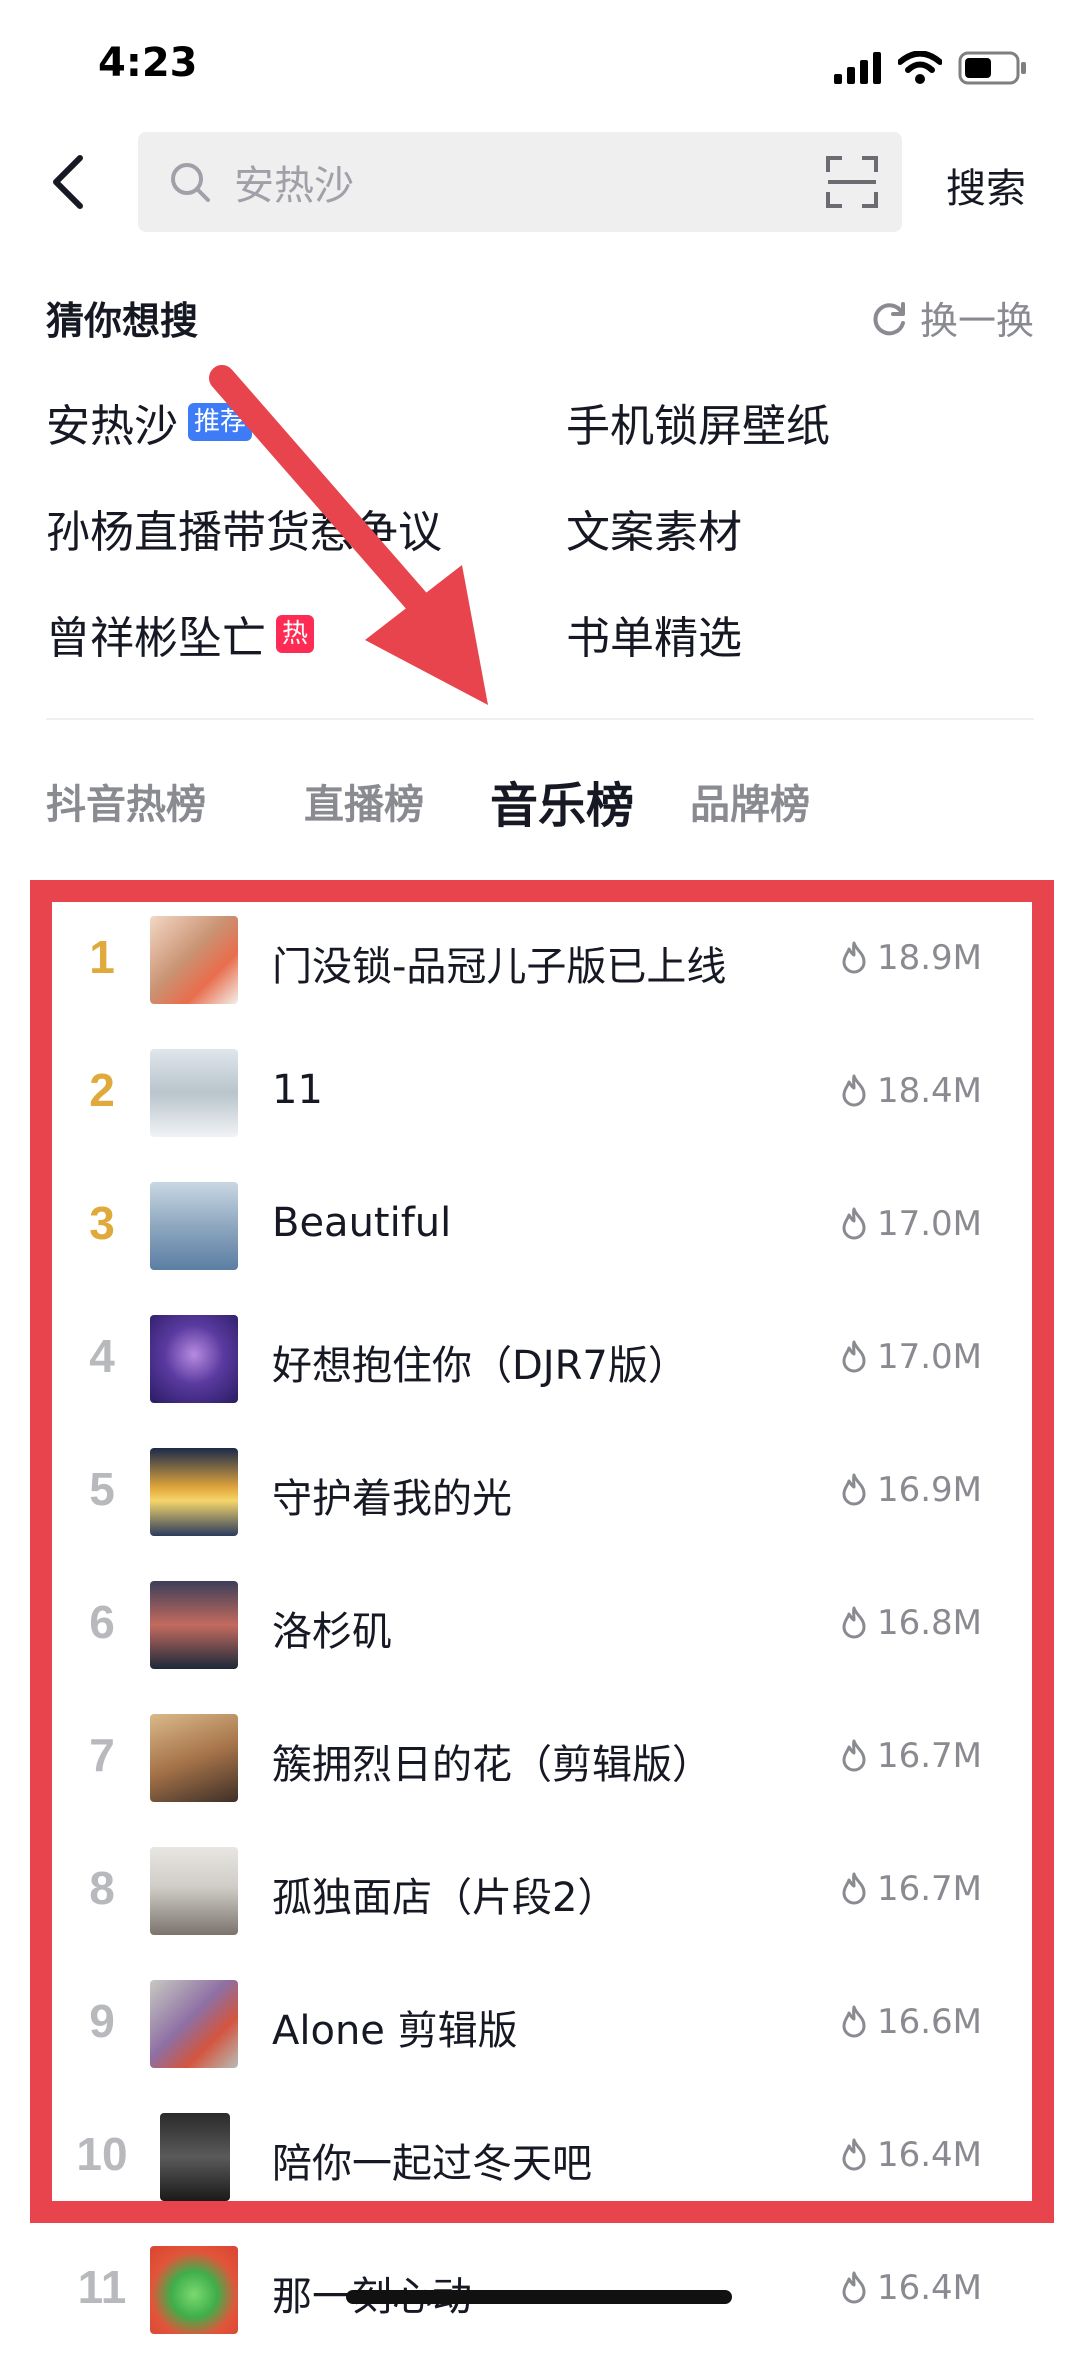  I want to click on tab-douyin-hot: 抖音热榜, so click(126, 801).